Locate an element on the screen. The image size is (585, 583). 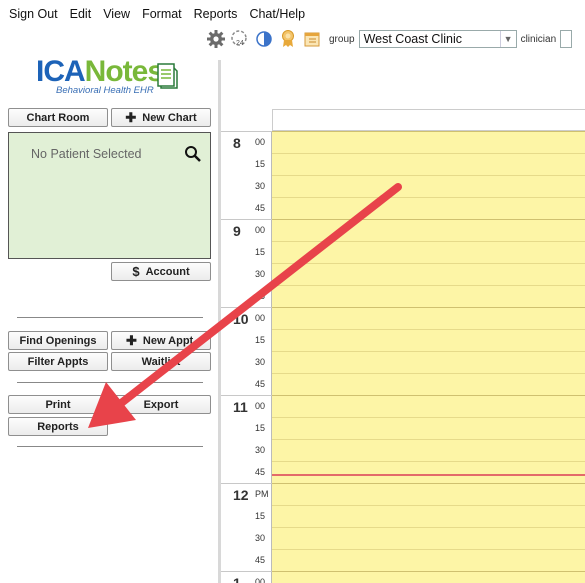
menu-format: Format is located at coordinates (162, 14).